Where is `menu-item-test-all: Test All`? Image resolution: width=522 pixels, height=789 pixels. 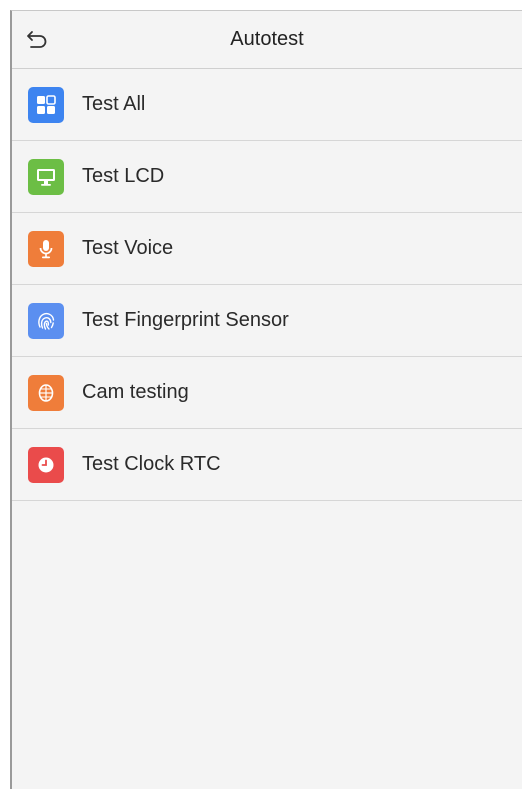 menu-item-test-all: Test All is located at coordinates (267, 105).